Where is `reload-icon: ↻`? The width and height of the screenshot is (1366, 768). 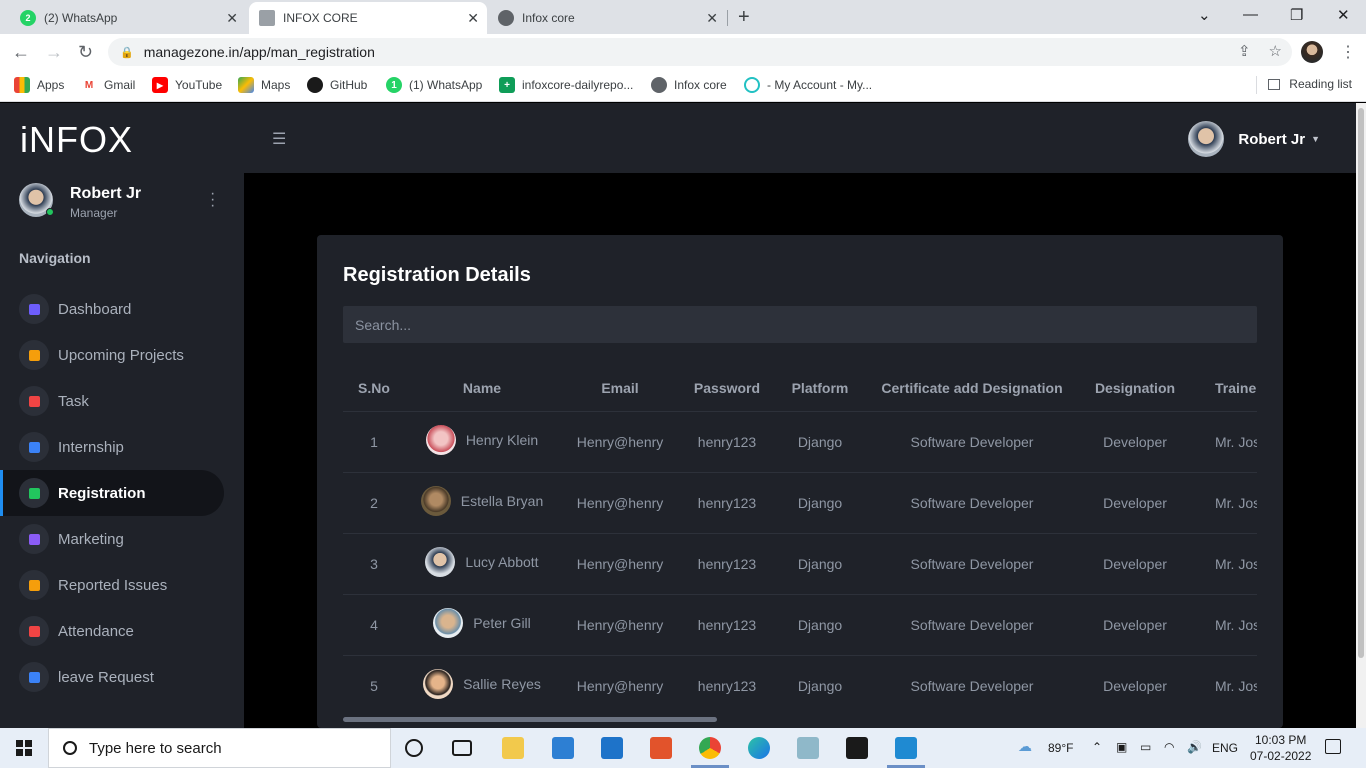
reload-icon: ↻ is located at coordinates (85, 52).